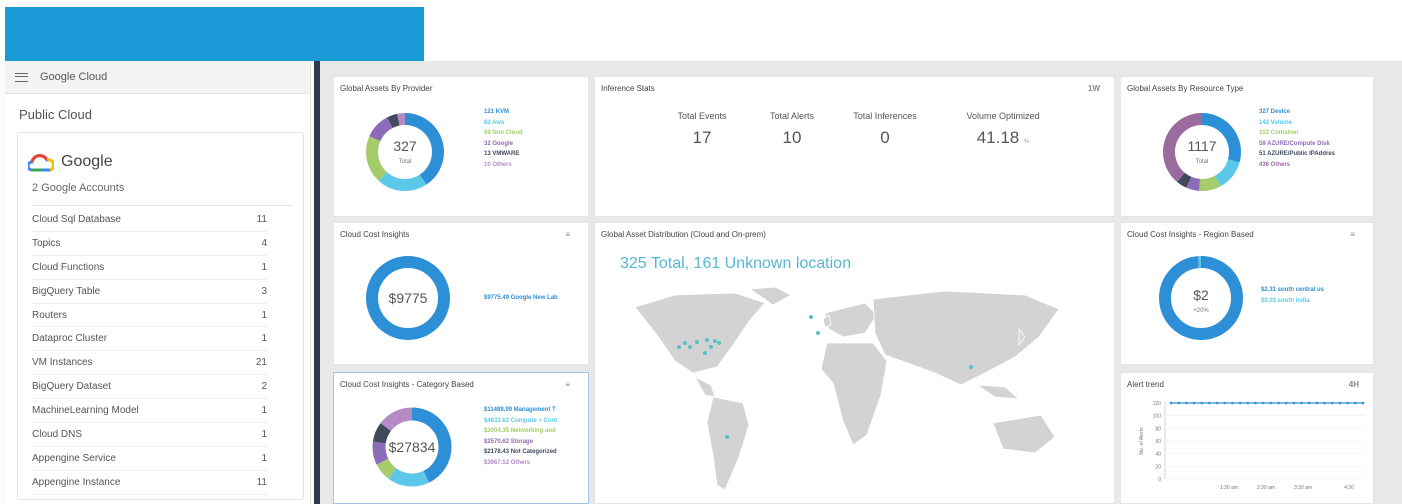 Image resolution: width=1402 pixels, height=504 pixels. What do you see at coordinates (1297, 144) in the screenshot?
I see `legend-item: 59 AZURE/Compute Disk` at bounding box center [1297, 144].